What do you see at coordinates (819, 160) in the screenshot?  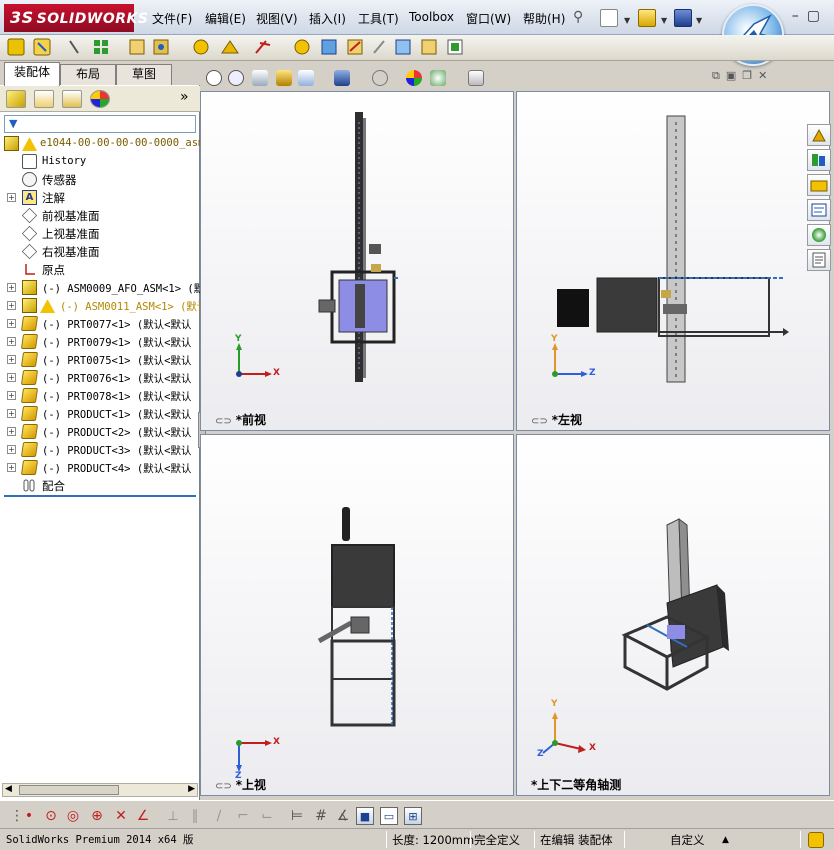 I see `design-library-tab-icon` at bounding box center [819, 160].